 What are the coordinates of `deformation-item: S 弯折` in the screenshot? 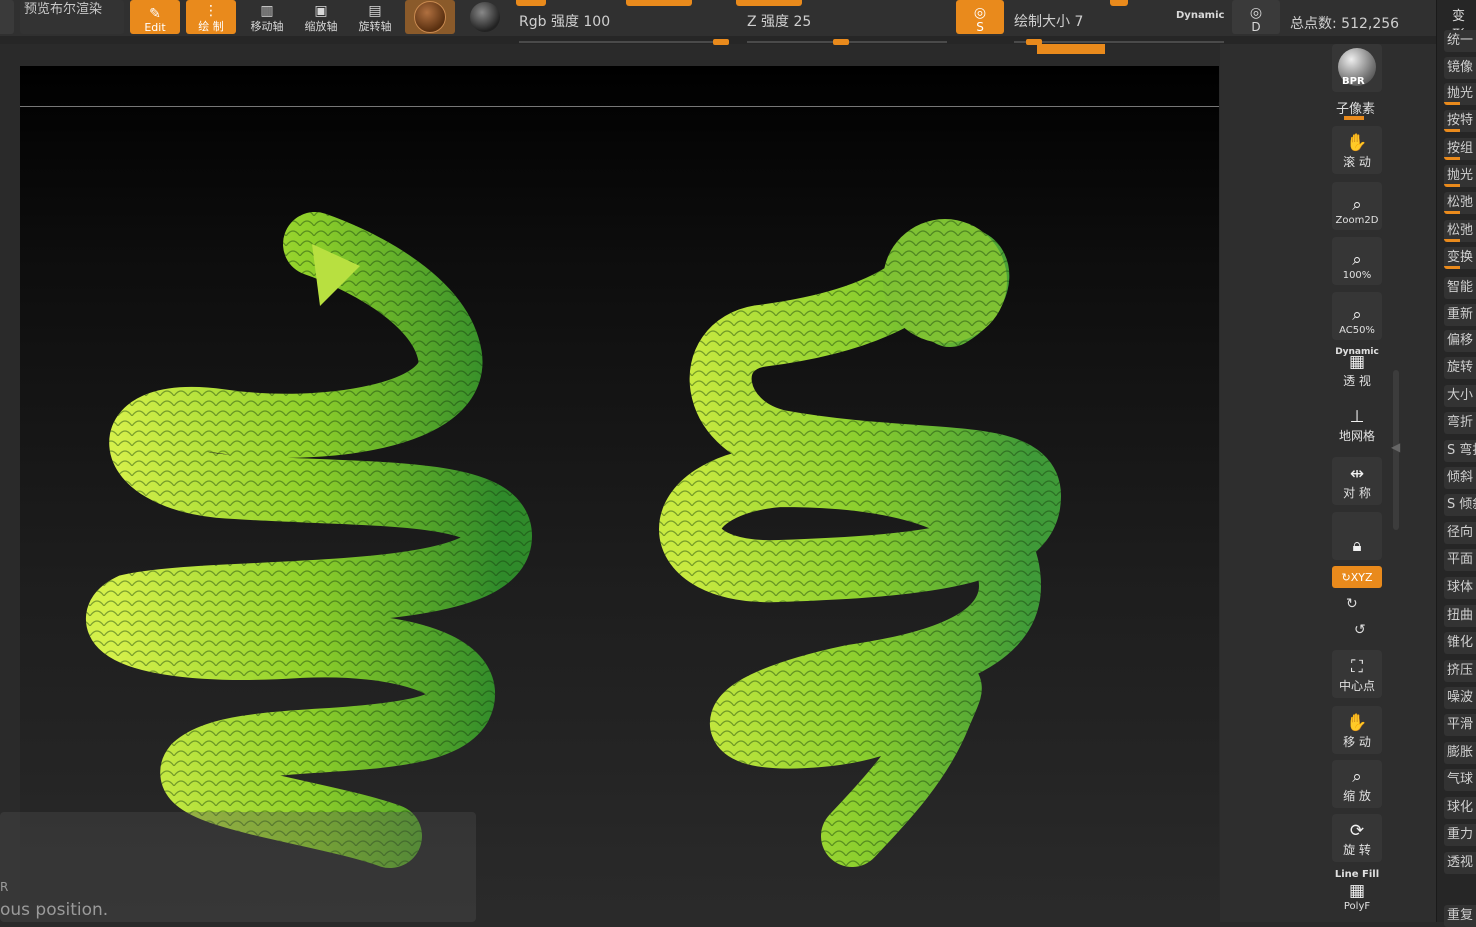 It's located at (1460, 451).